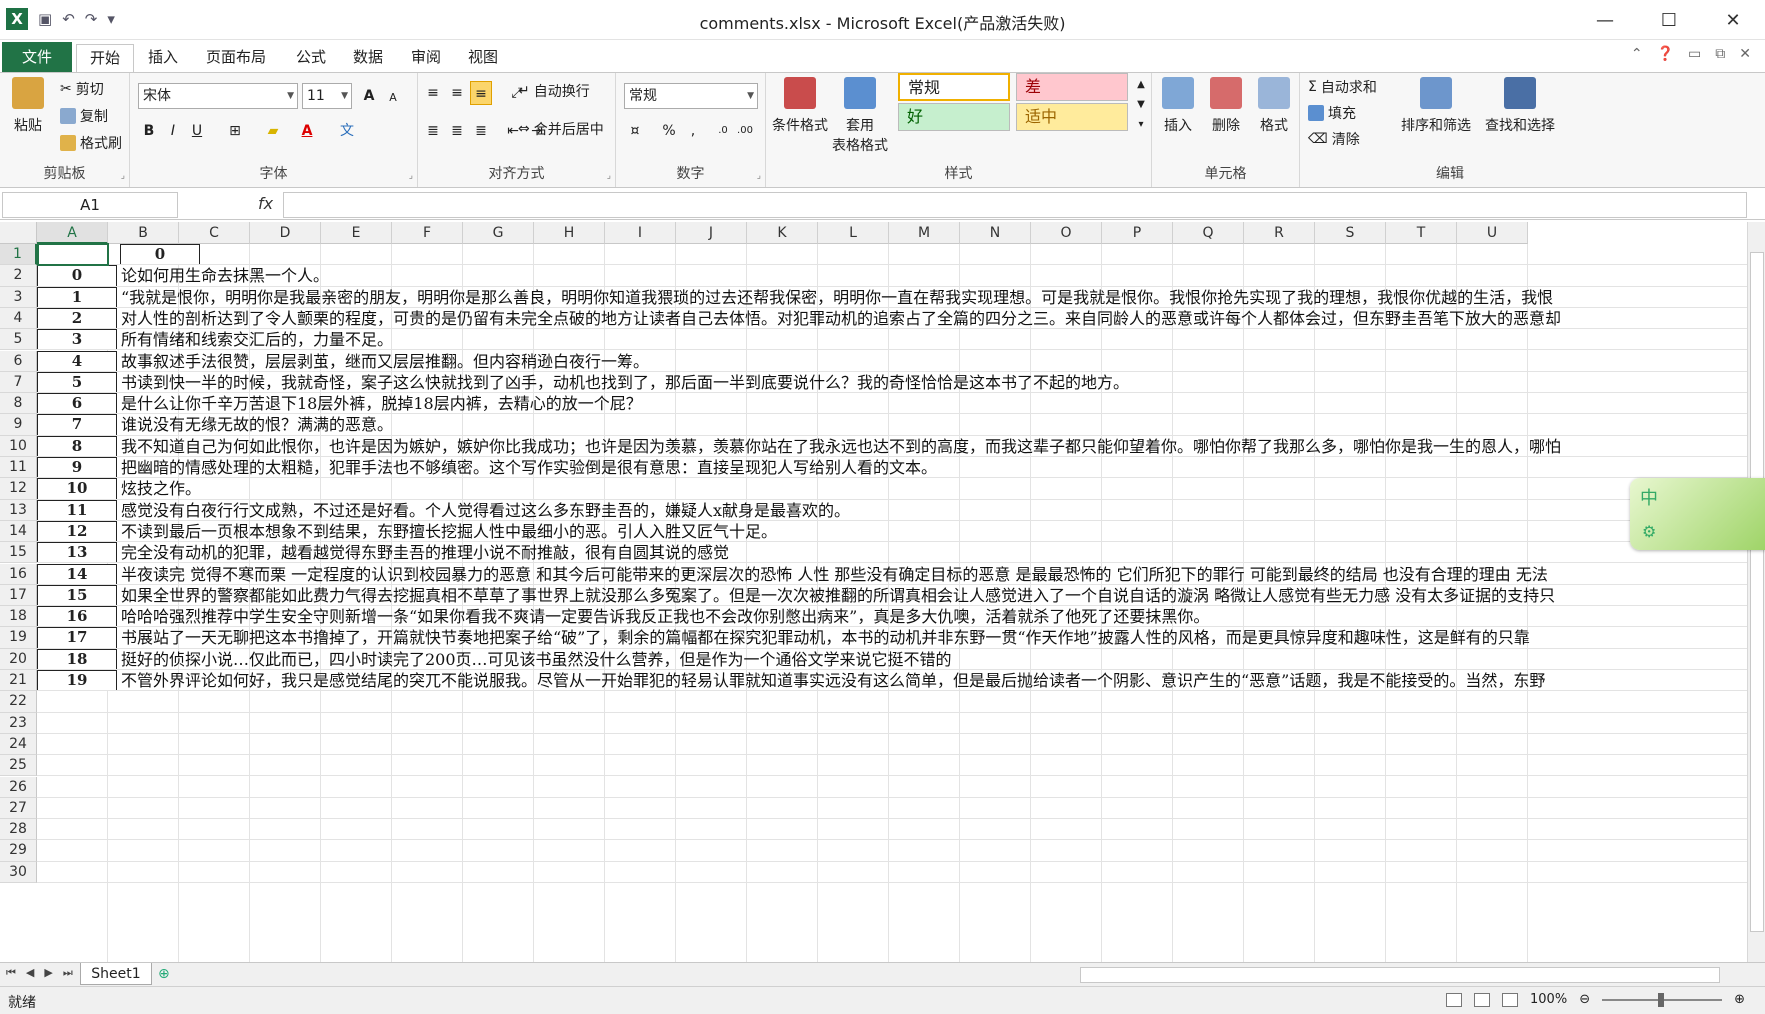  What do you see at coordinates (48, 973) in the screenshot?
I see `next-sheet-icon: ▶` at bounding box center [48, 973].